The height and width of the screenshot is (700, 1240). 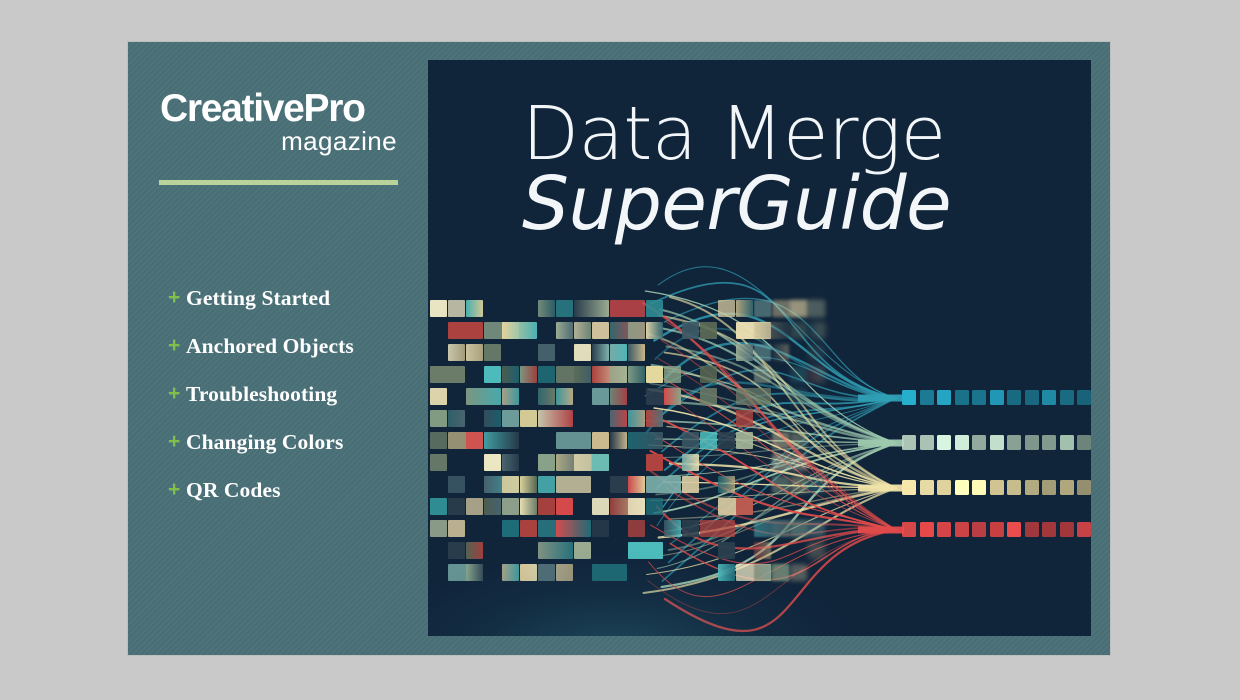 I want to click on list-item: + Troubleshooting, so click(x=288, y=407).